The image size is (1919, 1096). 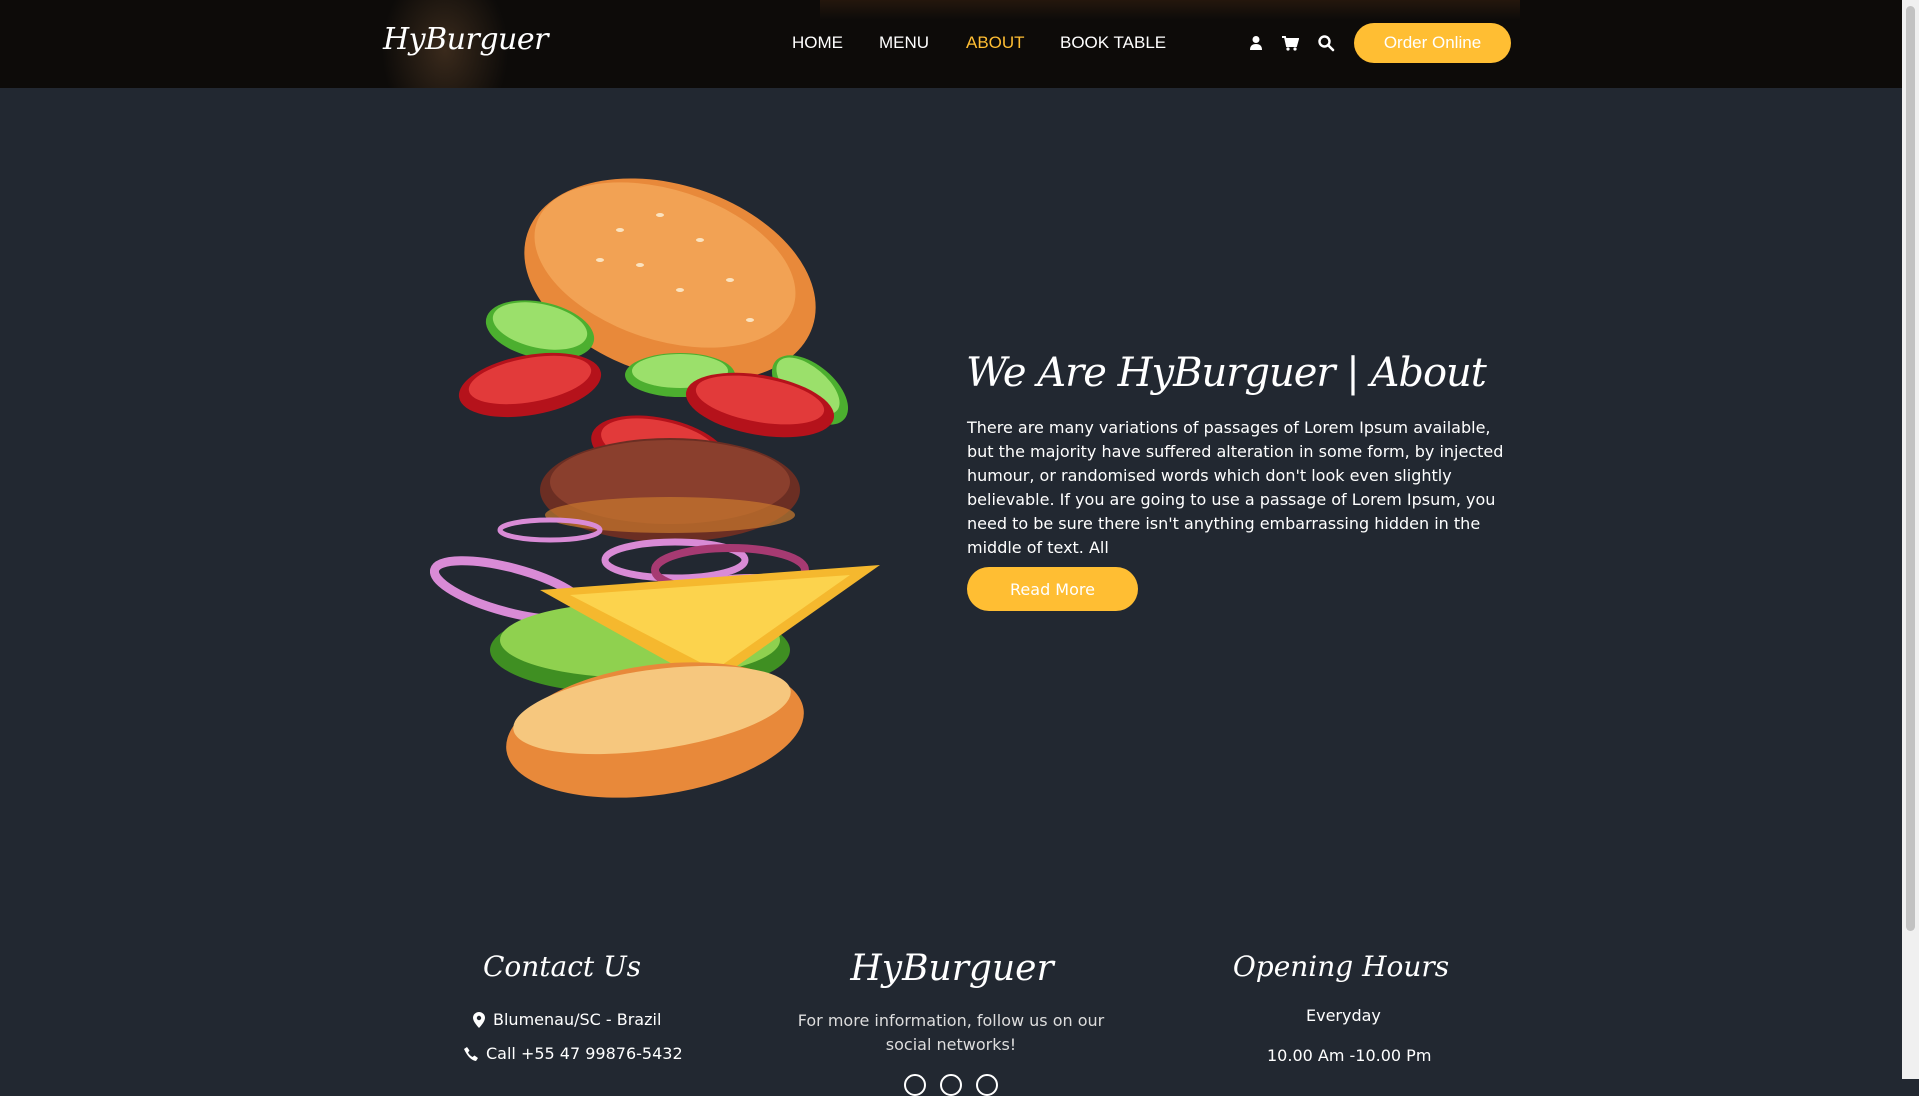 I want to click on phone-icon, so click(x=471, y=1053).